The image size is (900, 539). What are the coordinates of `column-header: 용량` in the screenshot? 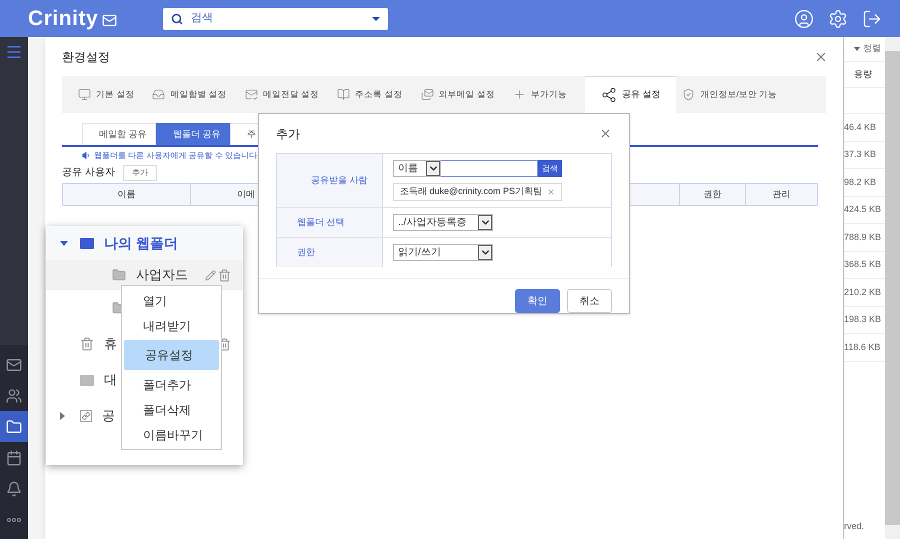 It's located at (863, 74).